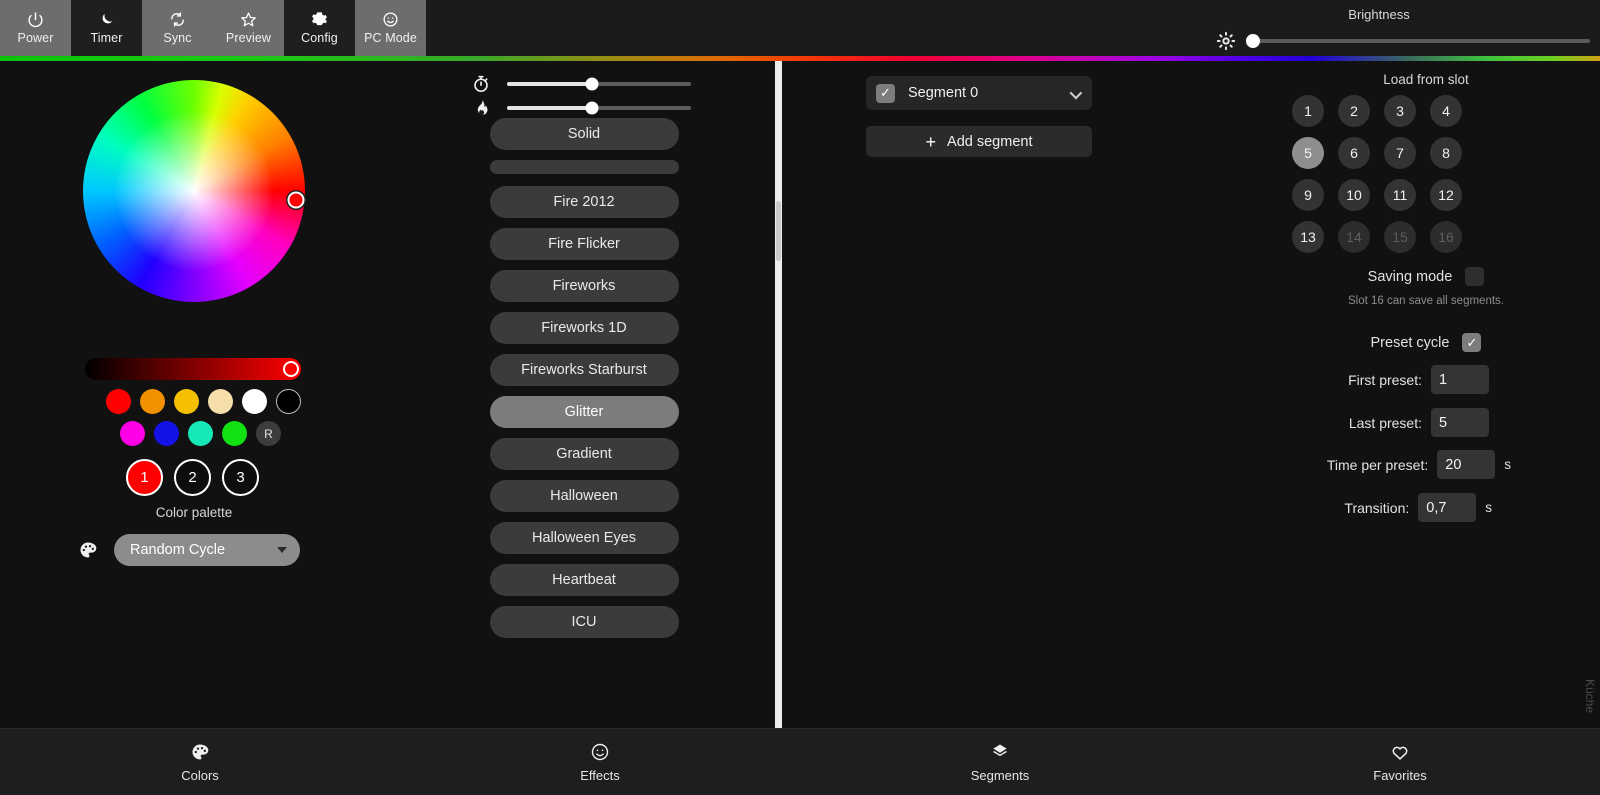 The width and height of the screenshot is (1600, 795). I want to click on brightness-control: Brightness, so click(1385, 28).